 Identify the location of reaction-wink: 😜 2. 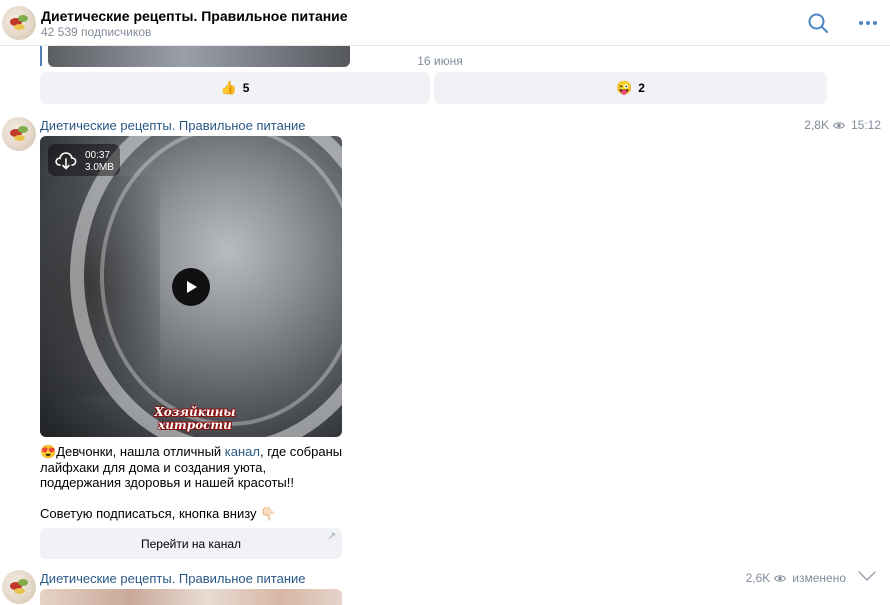
(630, 88).